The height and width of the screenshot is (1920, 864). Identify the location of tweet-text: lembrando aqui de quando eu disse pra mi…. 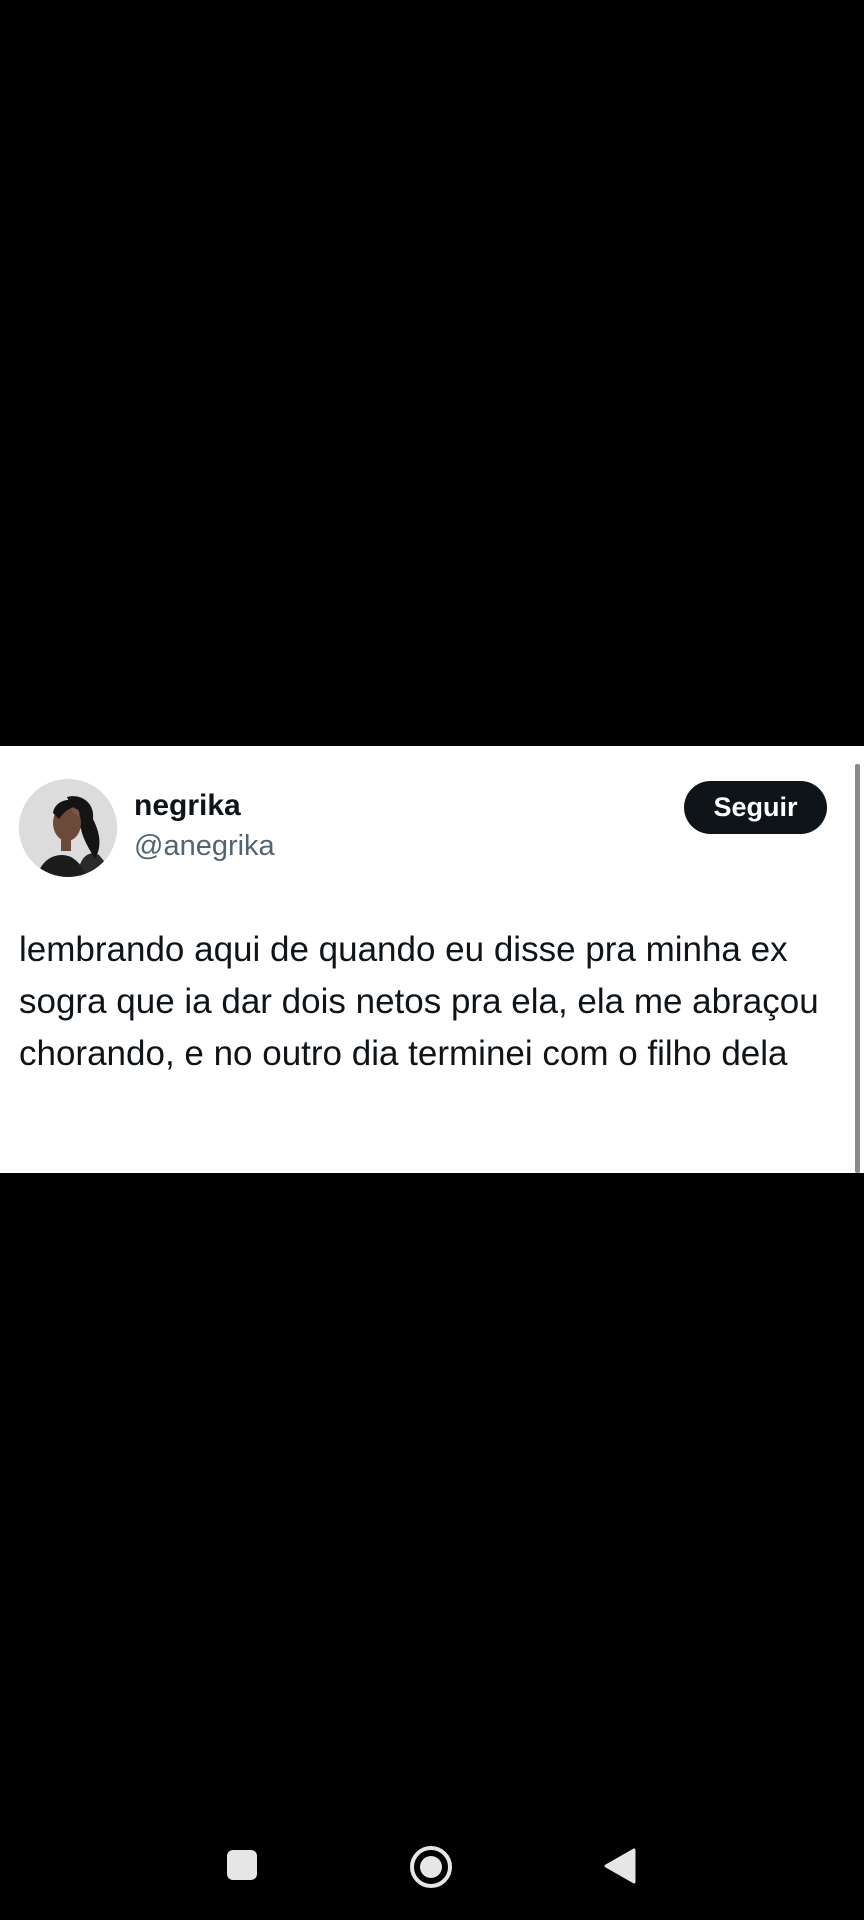
(419, 1001).